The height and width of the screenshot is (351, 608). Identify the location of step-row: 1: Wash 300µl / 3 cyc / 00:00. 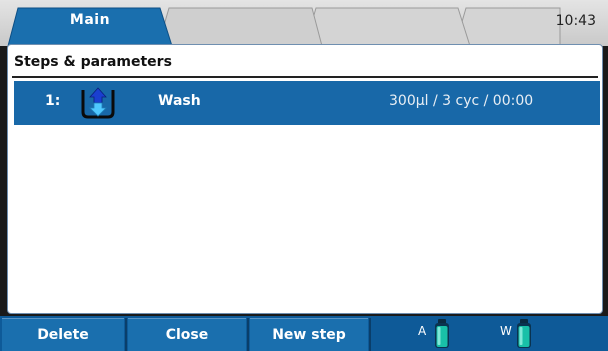
(307, 103).